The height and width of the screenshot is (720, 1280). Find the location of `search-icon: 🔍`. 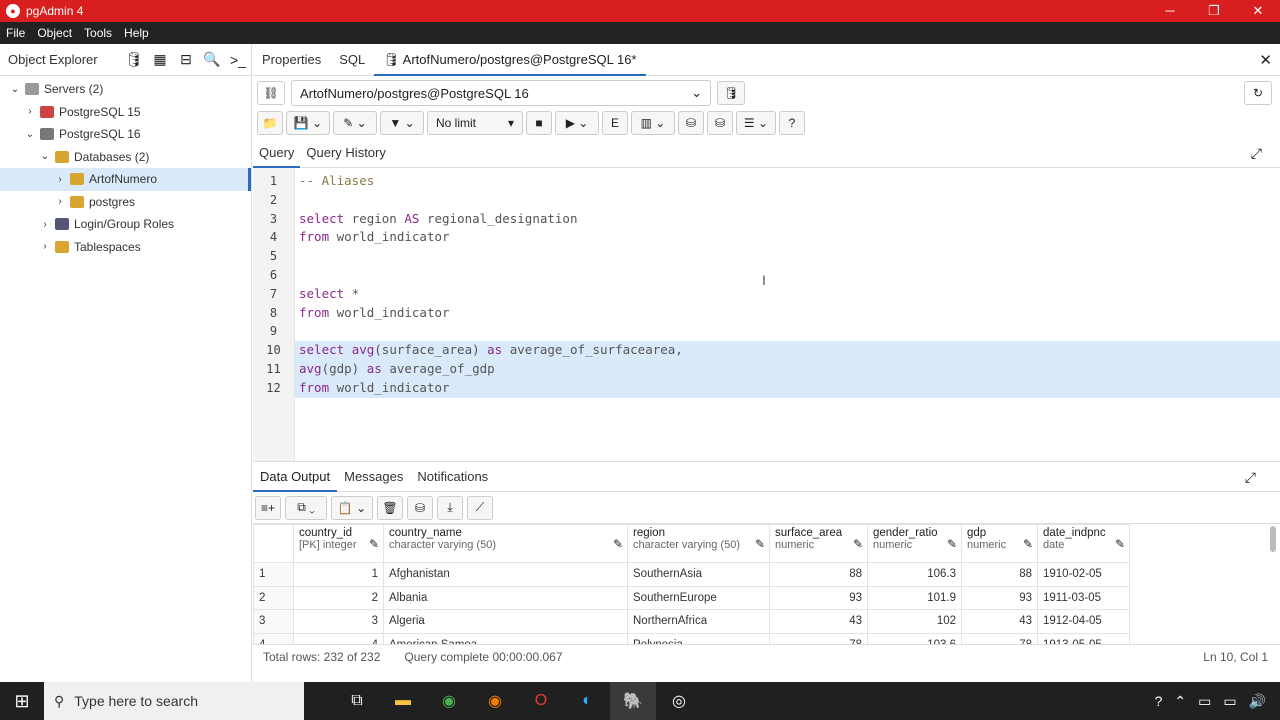

search-icon: 🔍 is located at coordinates (212, 60).